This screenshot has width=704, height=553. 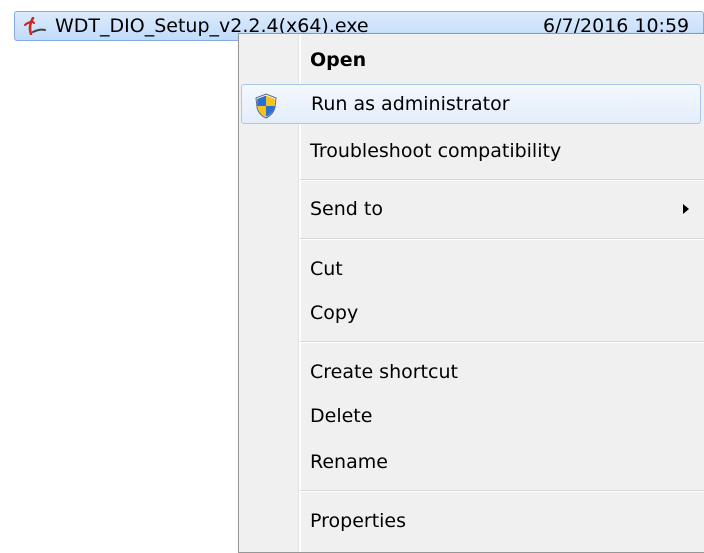 I want to click on menu-item-send-to: Send to, so click(x=471, y=209).